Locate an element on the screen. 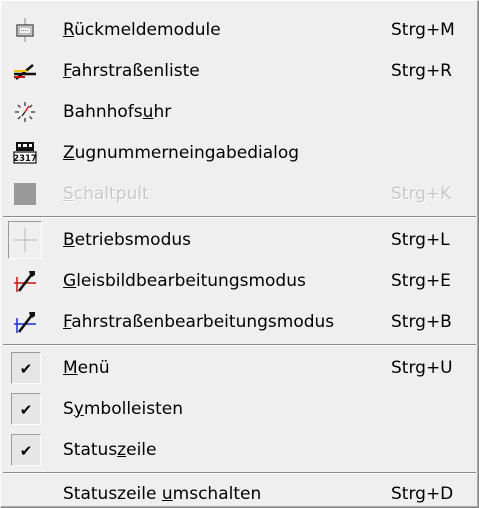 The height and width of the screenshot is (508, 479). feedback-module-icon is located at coordinates (25, 30).